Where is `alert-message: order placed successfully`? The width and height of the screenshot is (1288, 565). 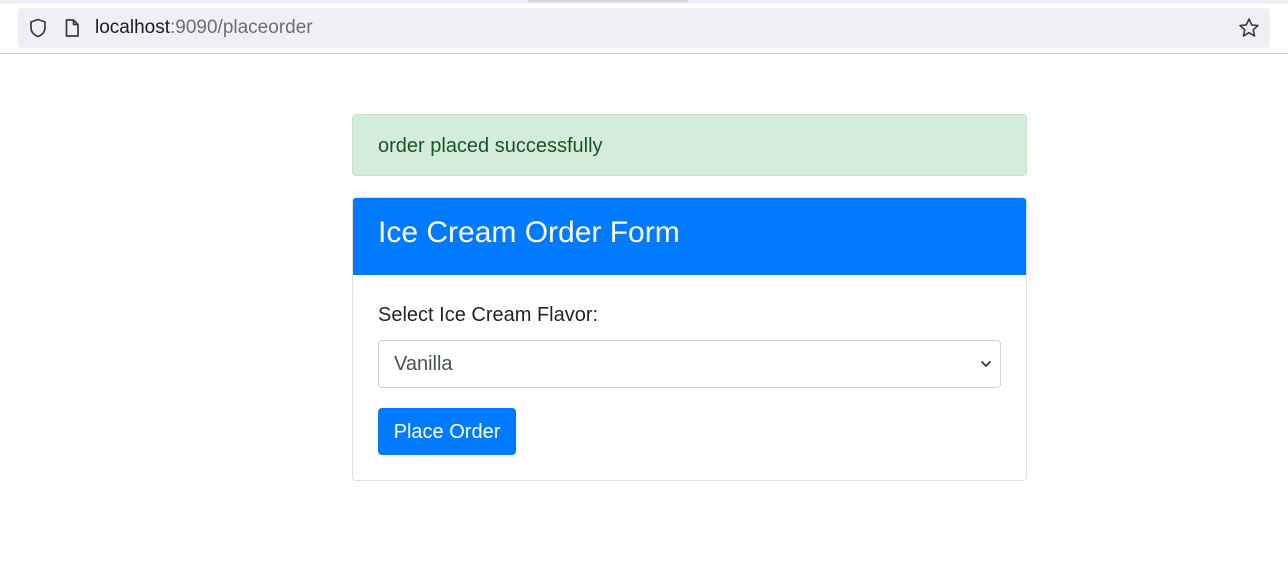 alert-message: order placed successfully is located at coordinates (490, 146).